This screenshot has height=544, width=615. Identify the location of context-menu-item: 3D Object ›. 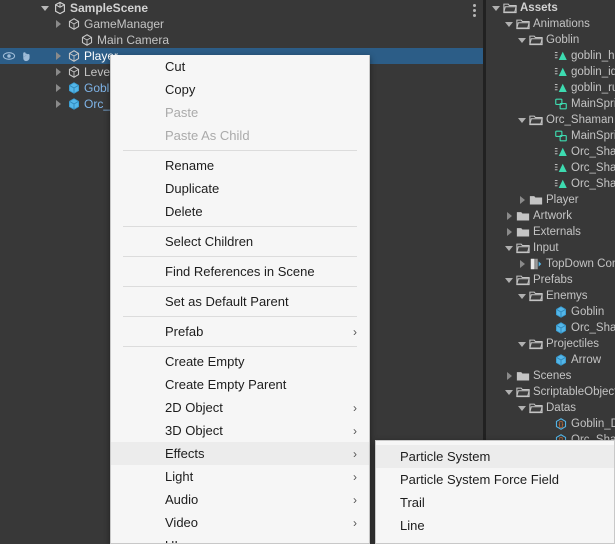
(240, 430).